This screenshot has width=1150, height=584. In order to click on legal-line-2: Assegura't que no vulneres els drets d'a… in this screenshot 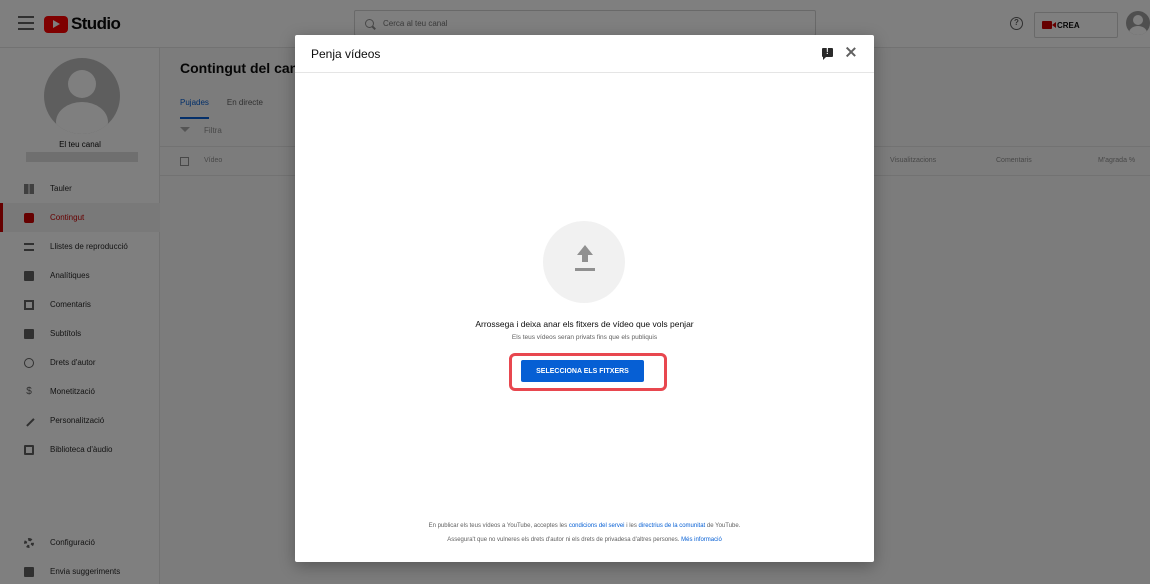, I will do `click(584, 540)`.